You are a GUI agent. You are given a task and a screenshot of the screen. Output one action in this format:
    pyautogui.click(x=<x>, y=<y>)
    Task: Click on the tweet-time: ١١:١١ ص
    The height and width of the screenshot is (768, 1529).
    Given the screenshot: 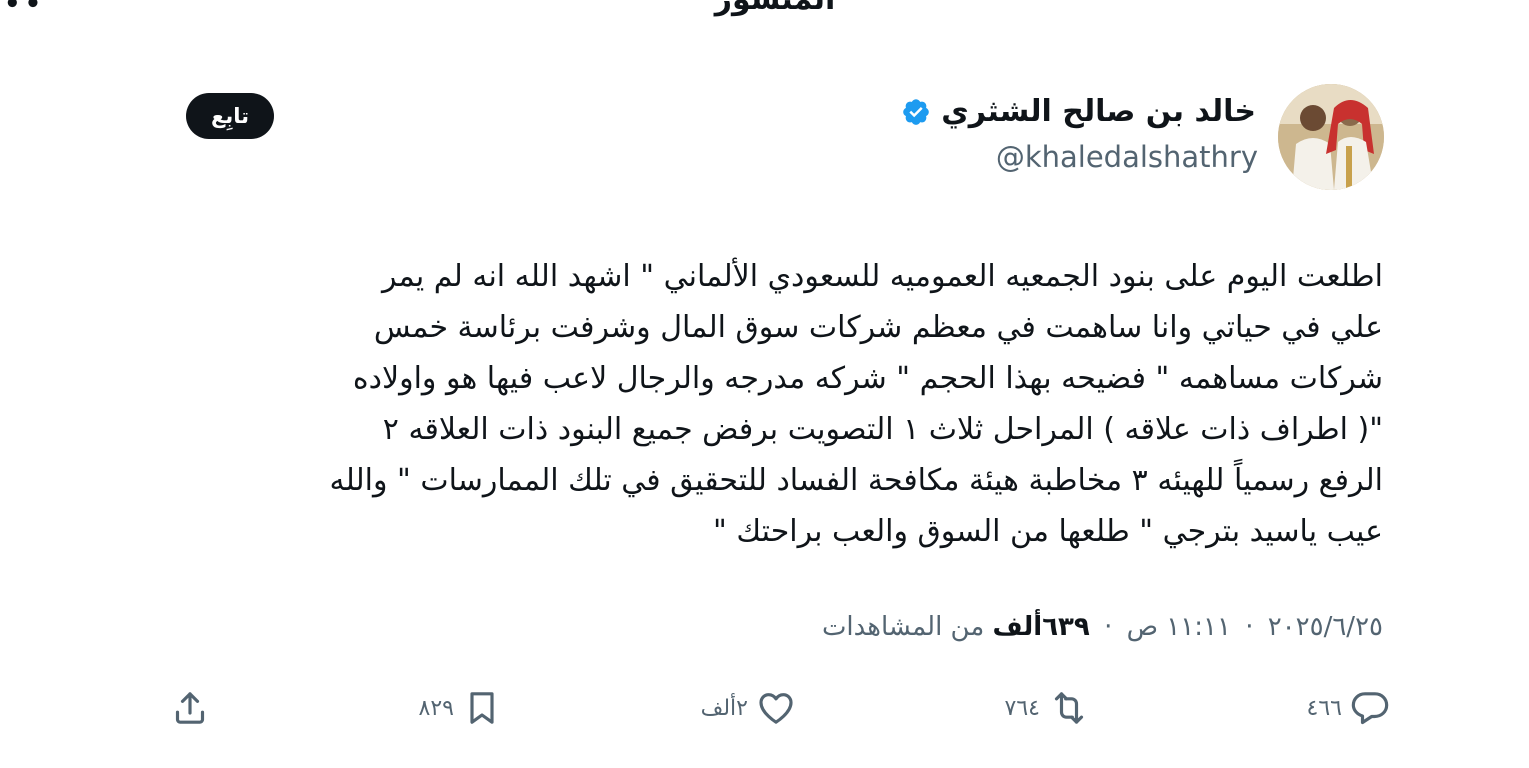 What is the action you would take?
    pyautogui.click(x=1179, y=627)
    